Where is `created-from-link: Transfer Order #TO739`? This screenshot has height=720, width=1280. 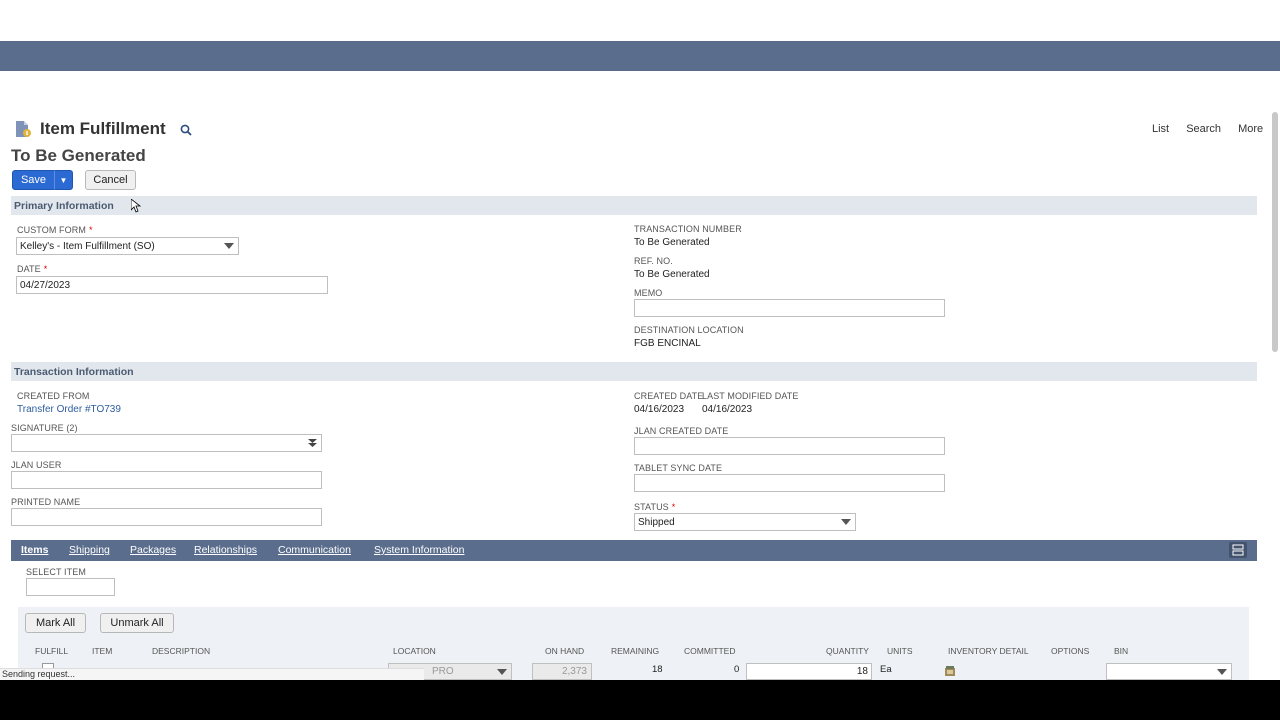 created-from-link: Transfer Order #TO739 is located at coordinates (69, 409).